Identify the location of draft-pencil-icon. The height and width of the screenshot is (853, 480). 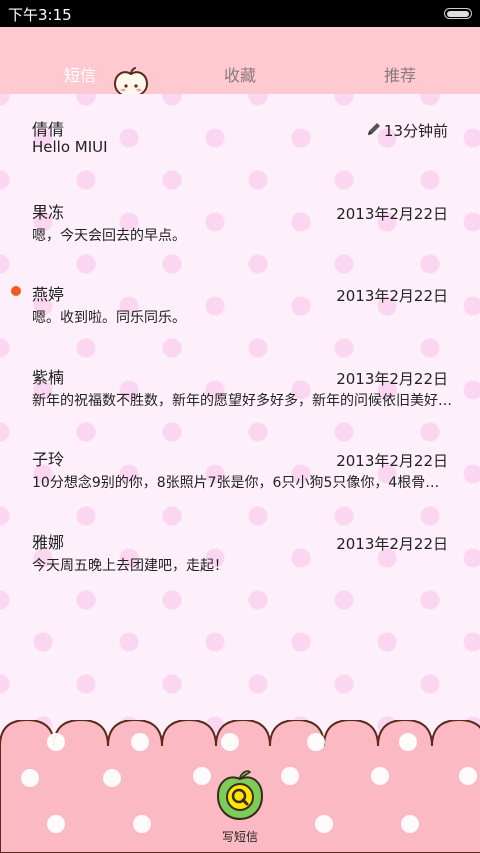
(374, 129).